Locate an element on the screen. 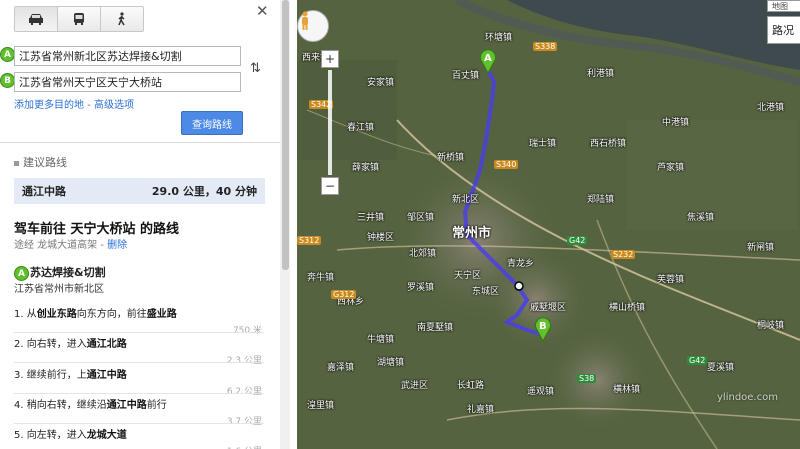 This screenshot has height=449, width=800. map-label: 横林镇 is located at coordinates (627, 390).